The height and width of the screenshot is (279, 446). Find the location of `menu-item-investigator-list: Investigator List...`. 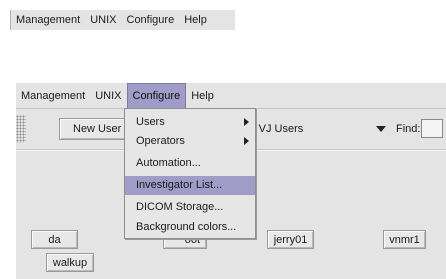

menu-item-investigator-list: Investigator List... is located at coordinates (190, 185).